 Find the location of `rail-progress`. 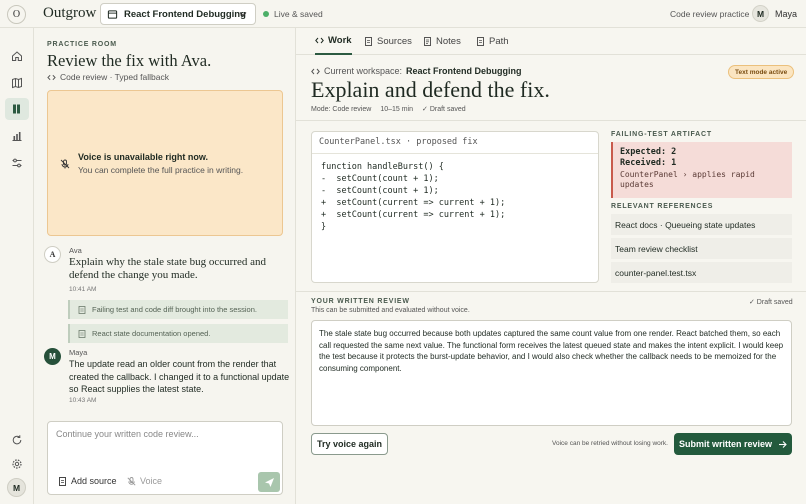

rail-progress is located at coordinates (17, 136).